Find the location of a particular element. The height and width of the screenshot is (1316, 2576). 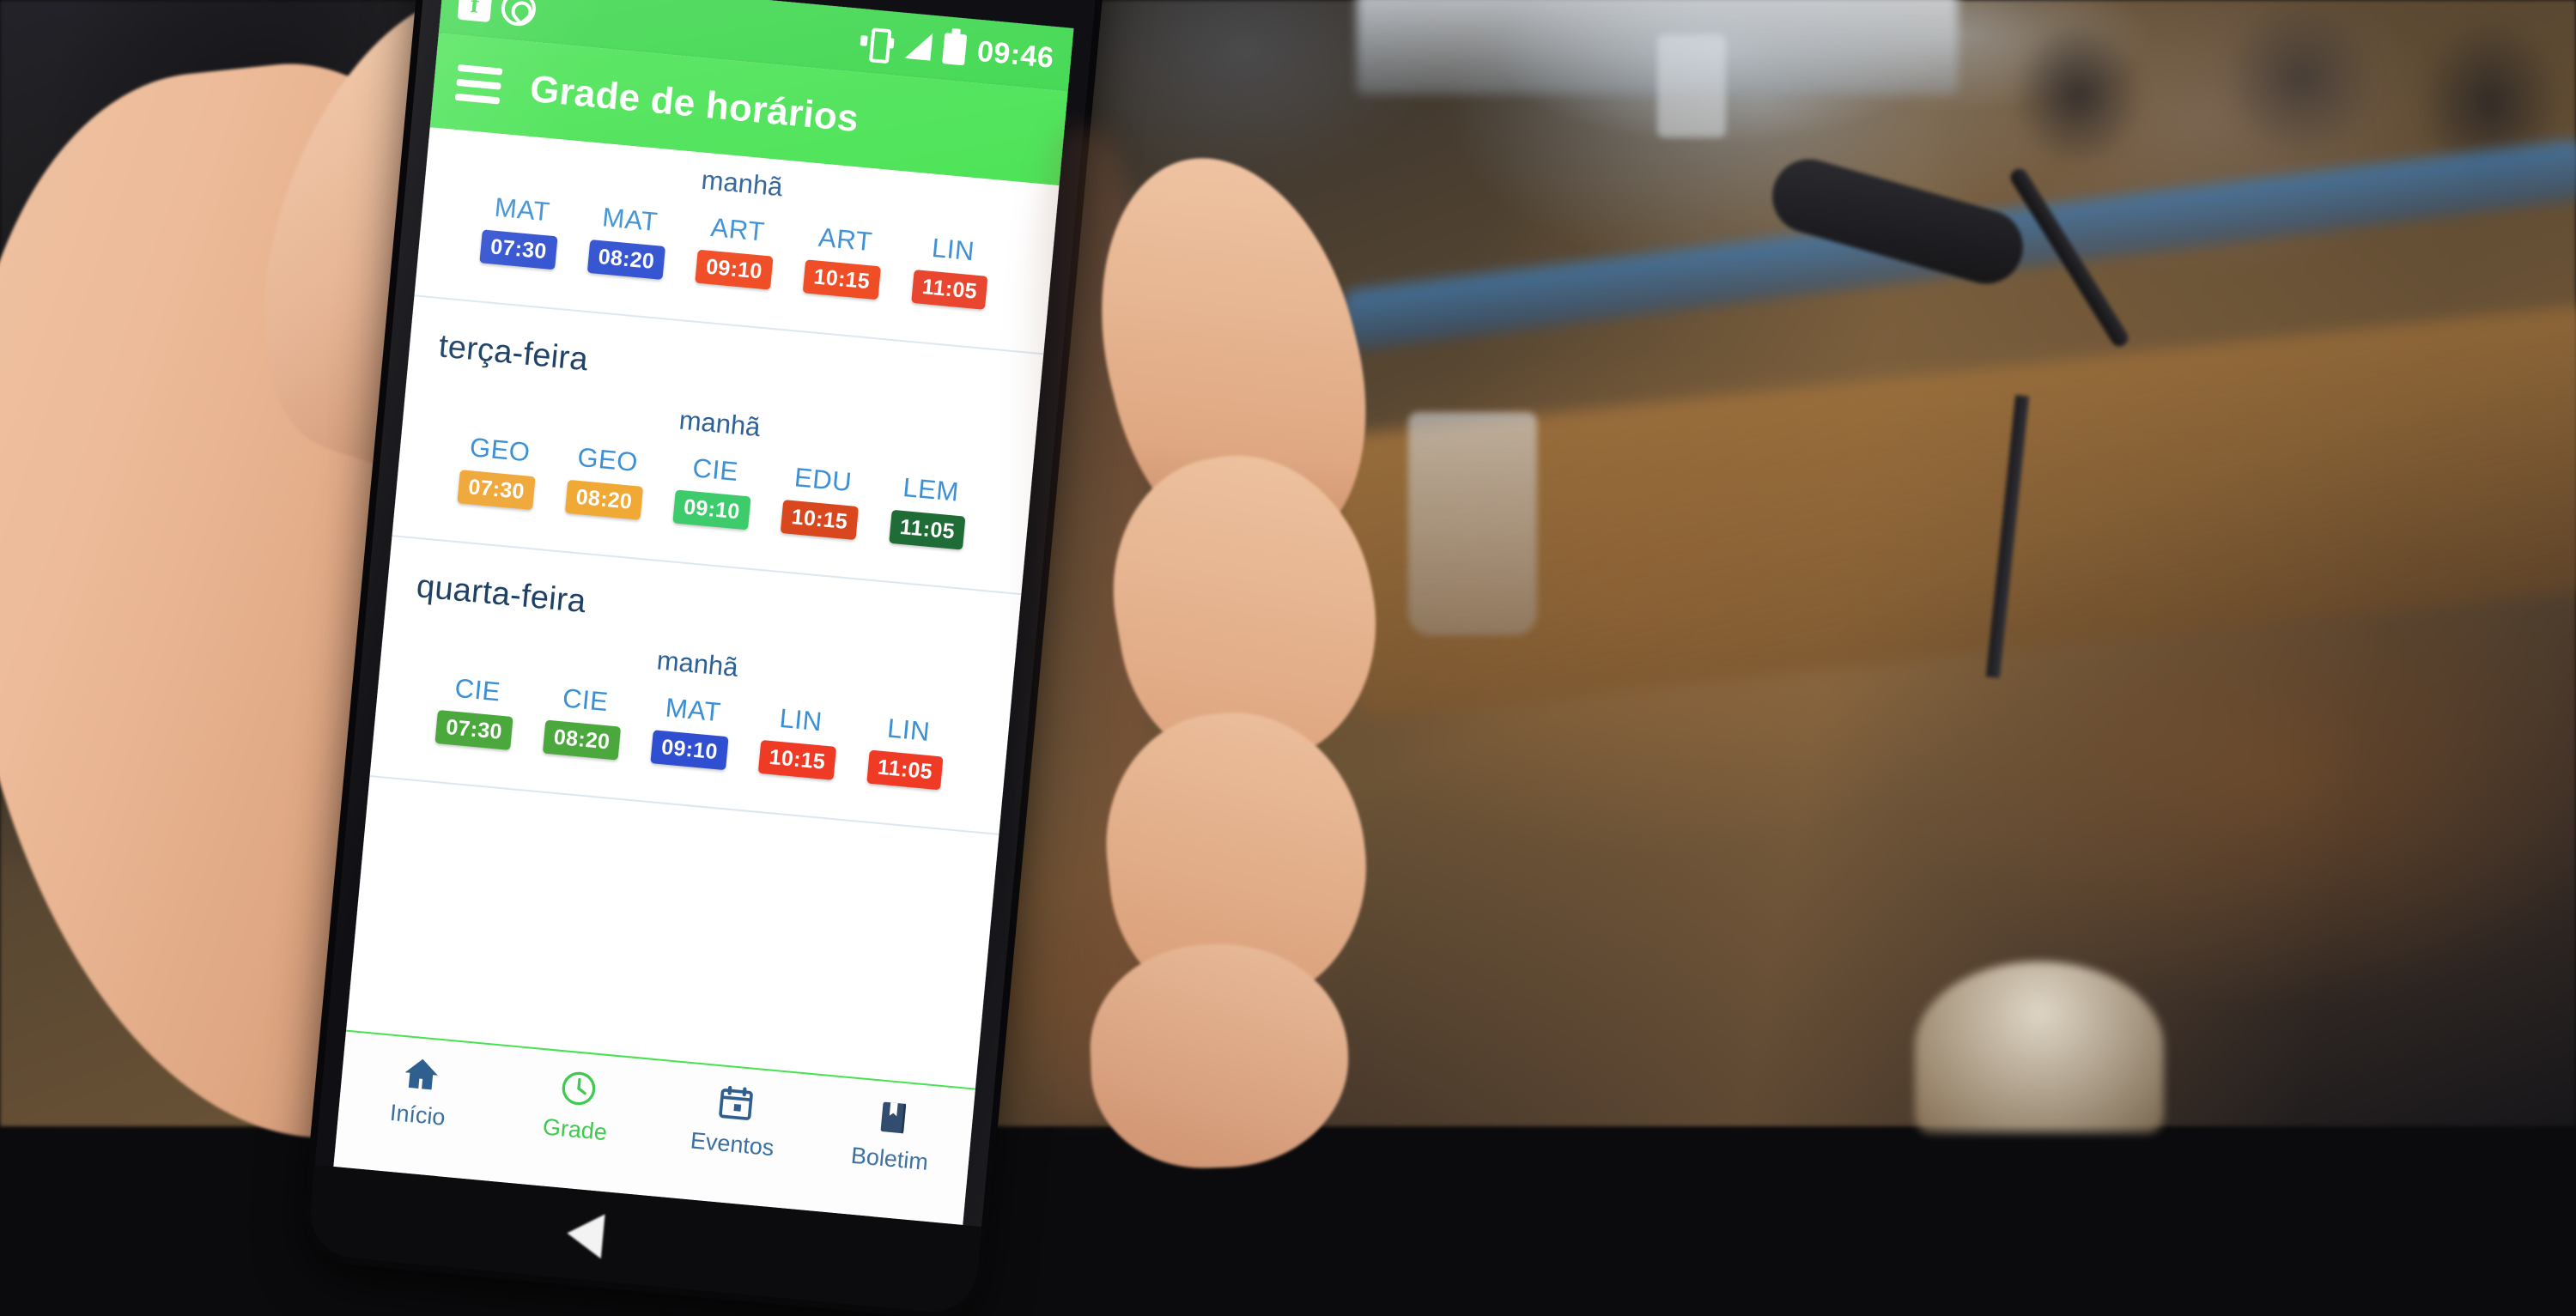

schedule-slot: LIN 10:15 is located at coordinates (799, 741).